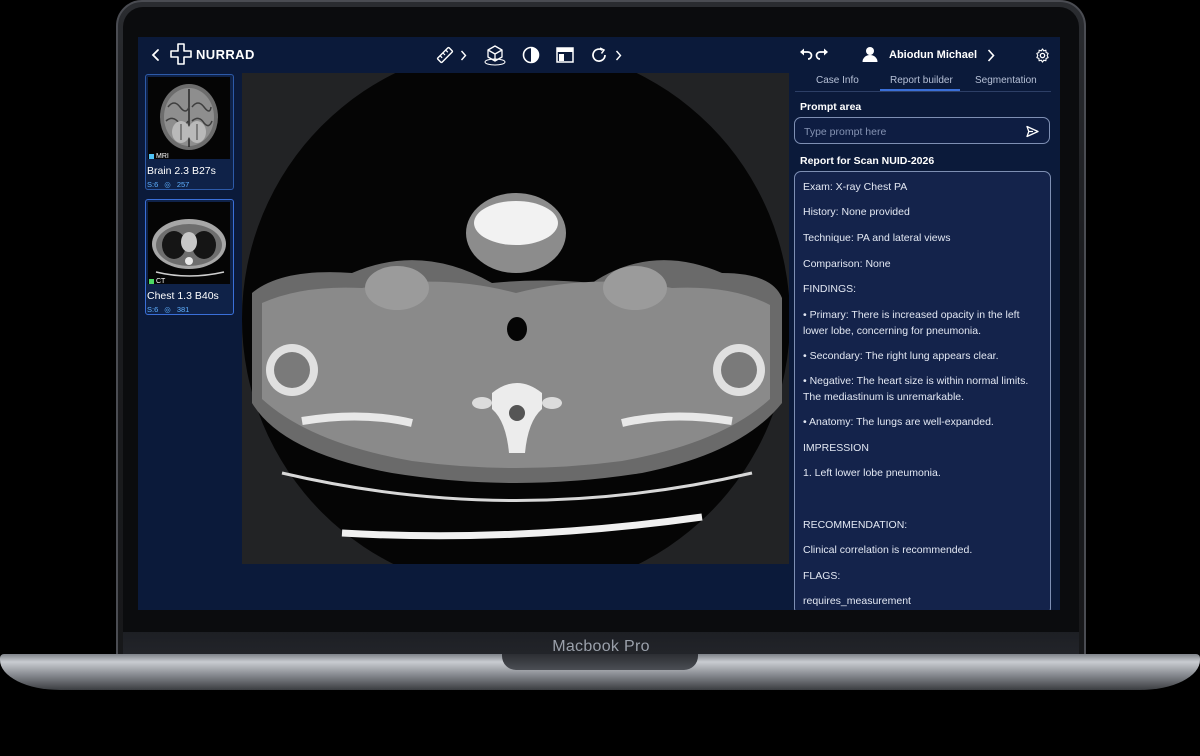 This screenshot has height=756, width=1200. I want to click on active-tab-indicator, so click(920, 90).